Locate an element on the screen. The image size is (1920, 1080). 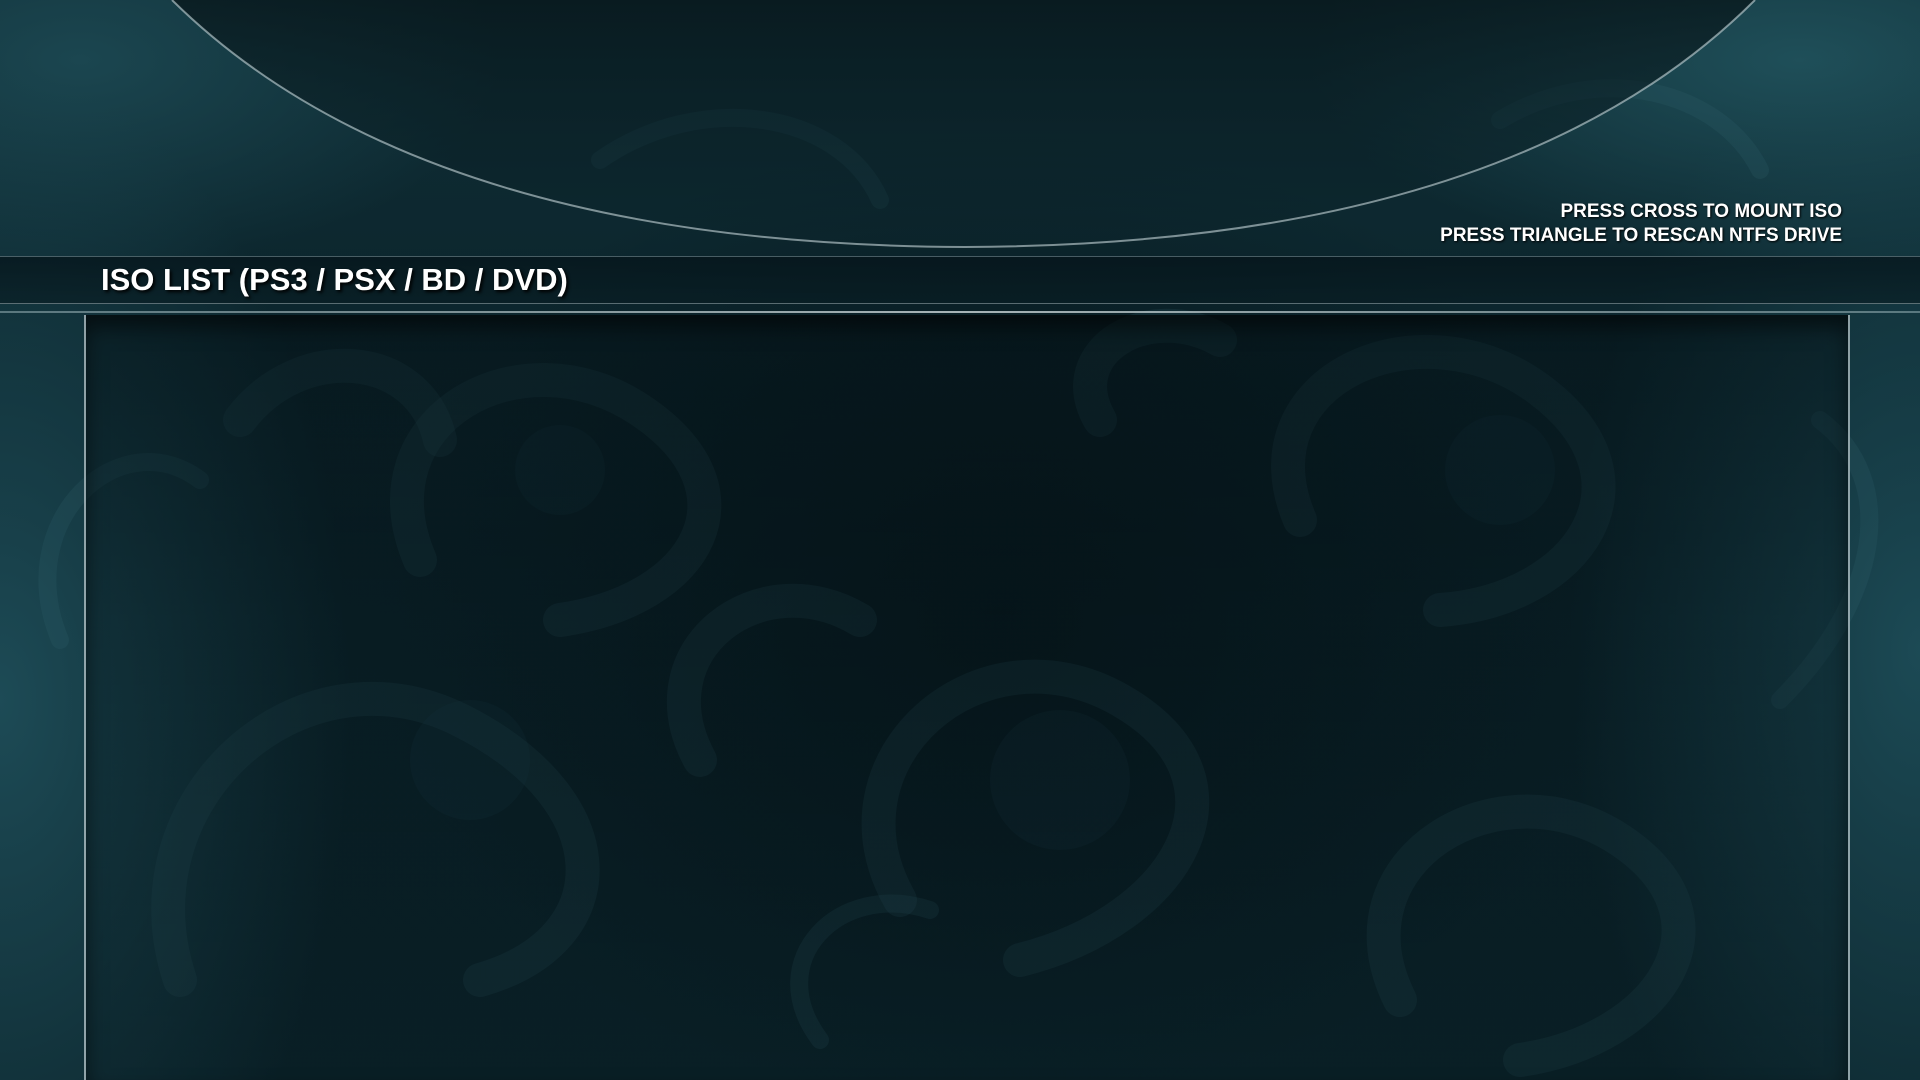
title-divider is located at coordinates (960, 312).